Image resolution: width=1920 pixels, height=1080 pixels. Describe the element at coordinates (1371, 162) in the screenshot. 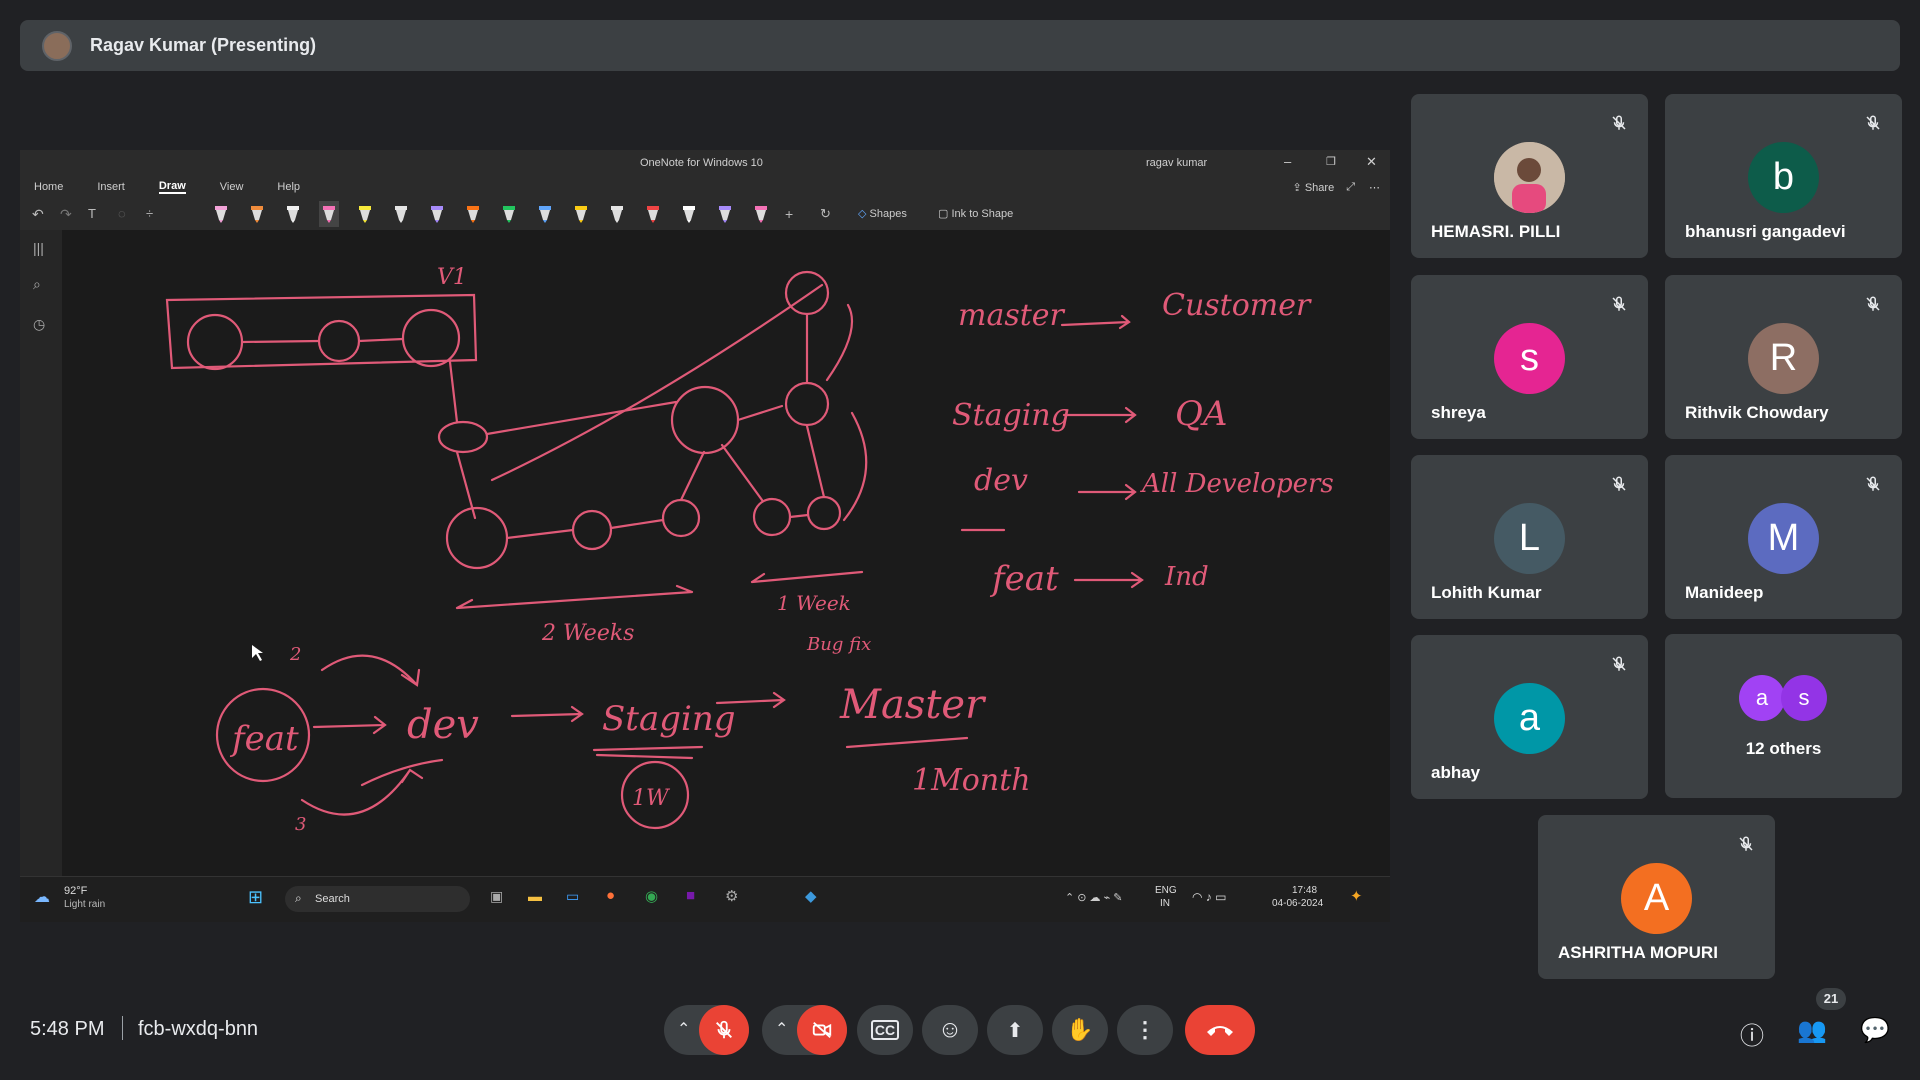

I see `close-icon: ✕` at that location.